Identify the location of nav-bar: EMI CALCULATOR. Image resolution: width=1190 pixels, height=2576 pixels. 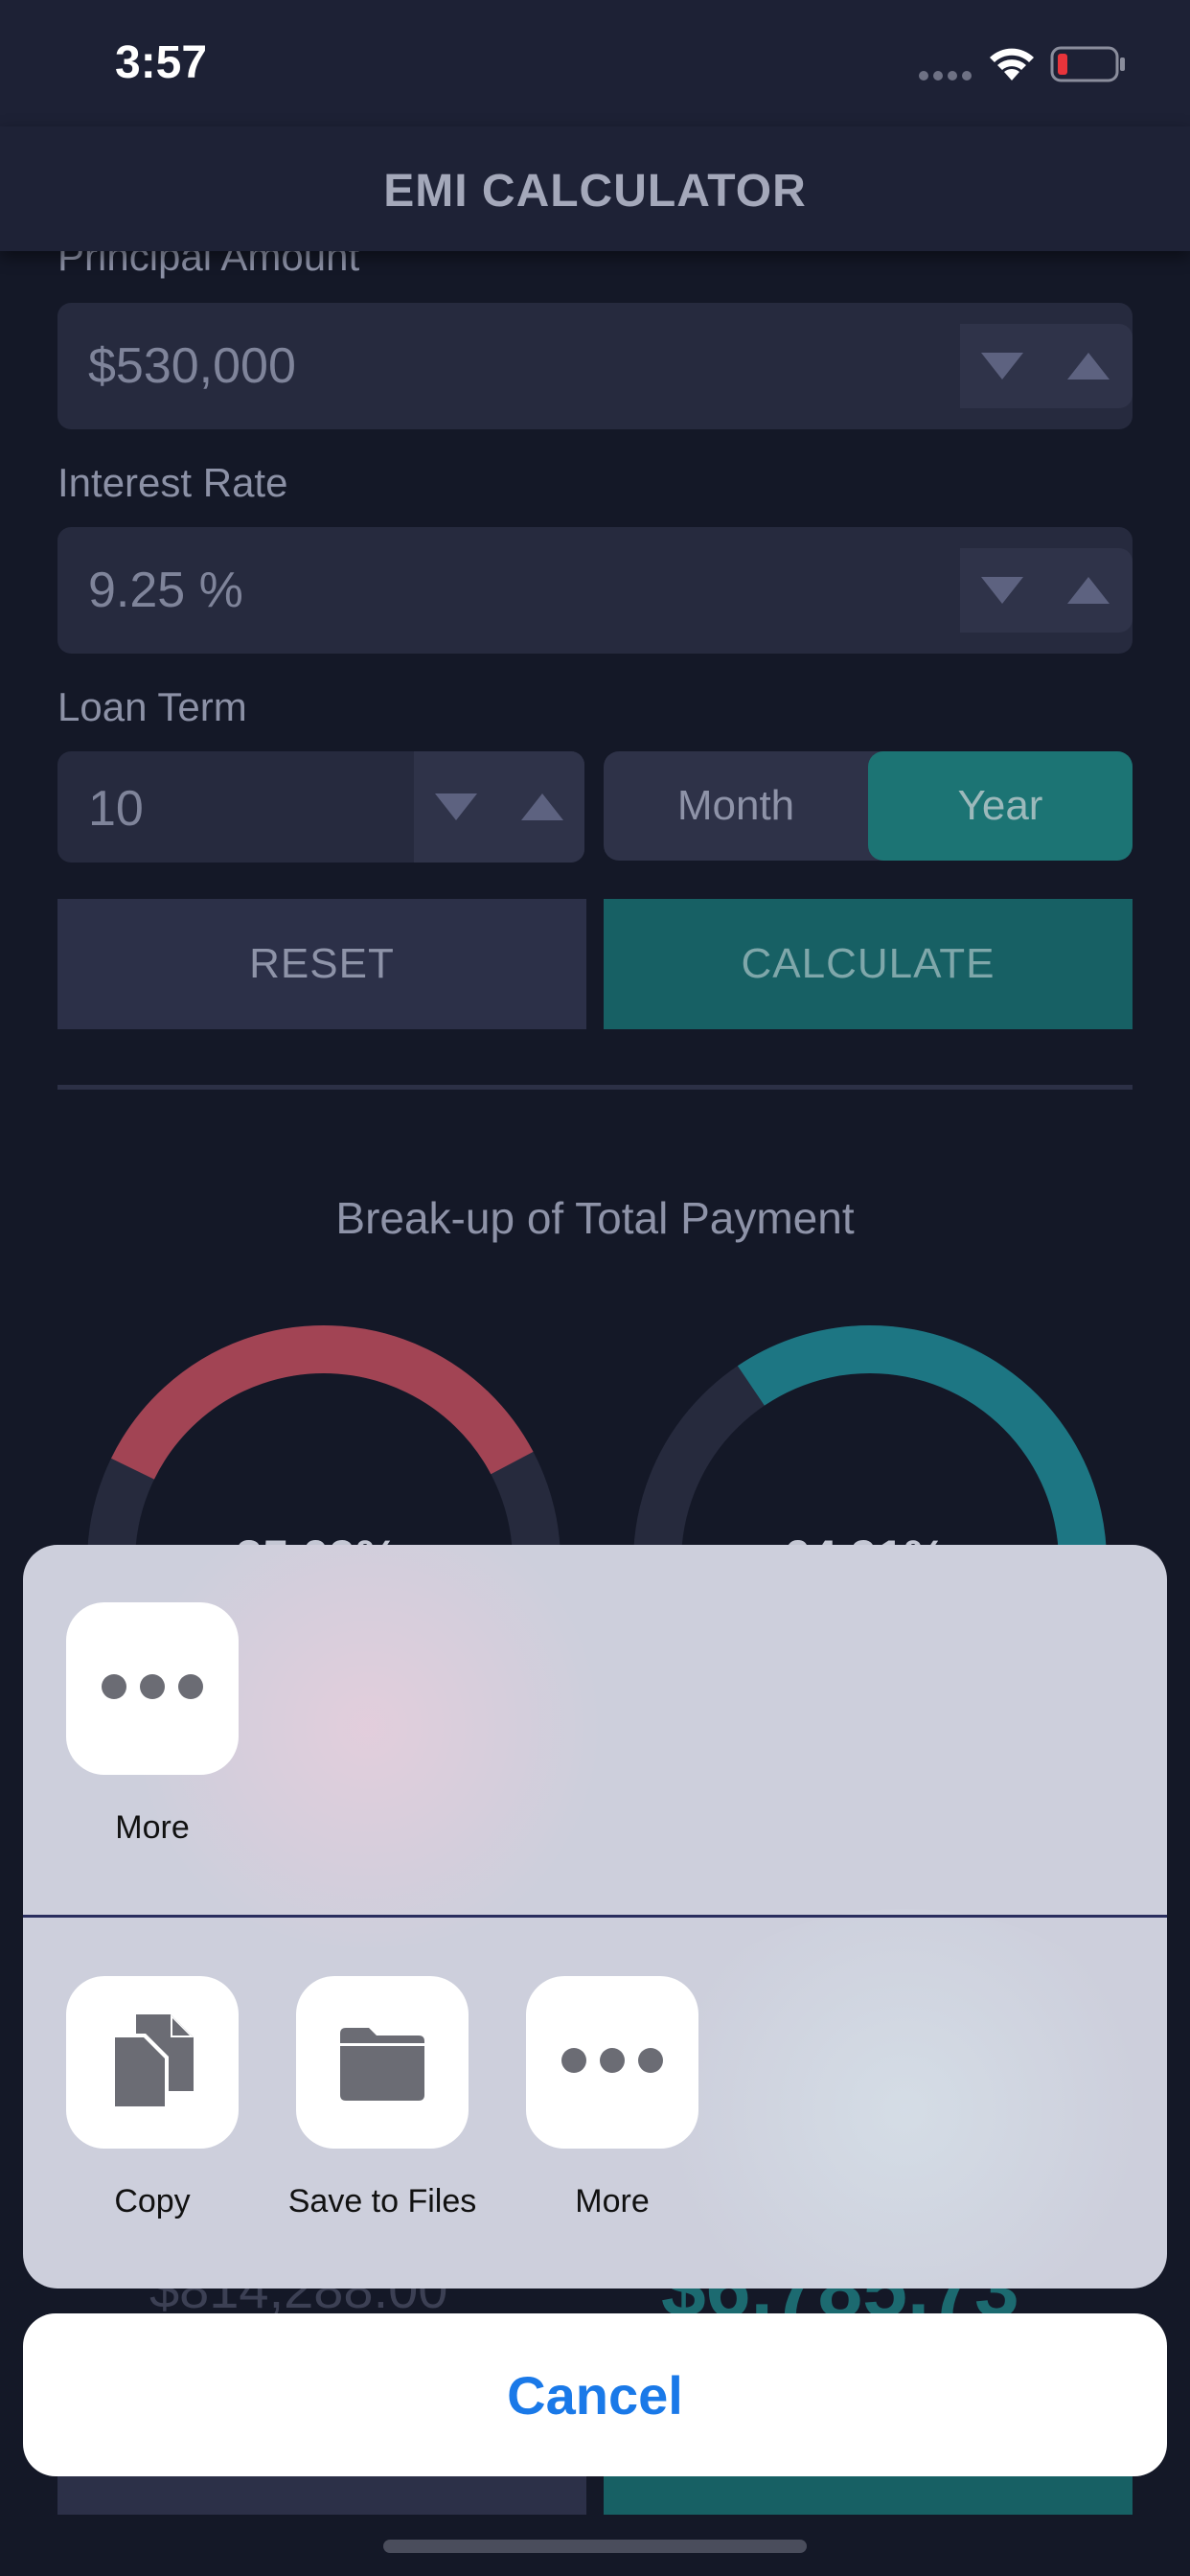
(595, 188).